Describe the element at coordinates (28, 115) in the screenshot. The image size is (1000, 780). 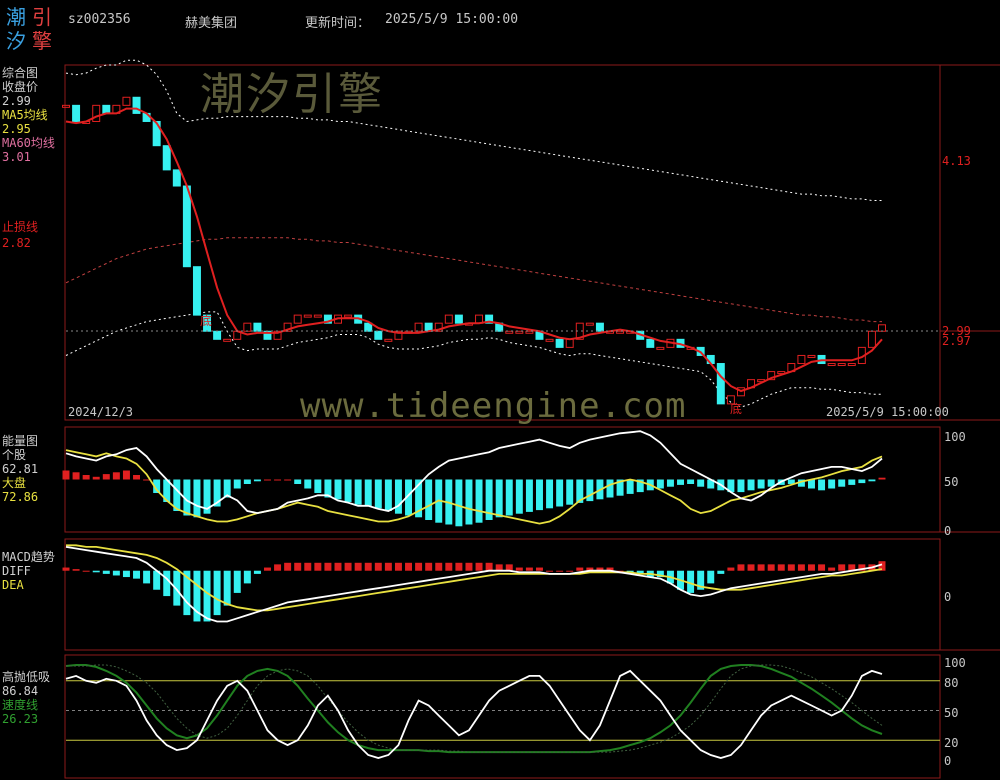
I see `main-legend: 综合图 收盘价 2.99 MA5均线 2.95 MA60均线 3.01` at that location.